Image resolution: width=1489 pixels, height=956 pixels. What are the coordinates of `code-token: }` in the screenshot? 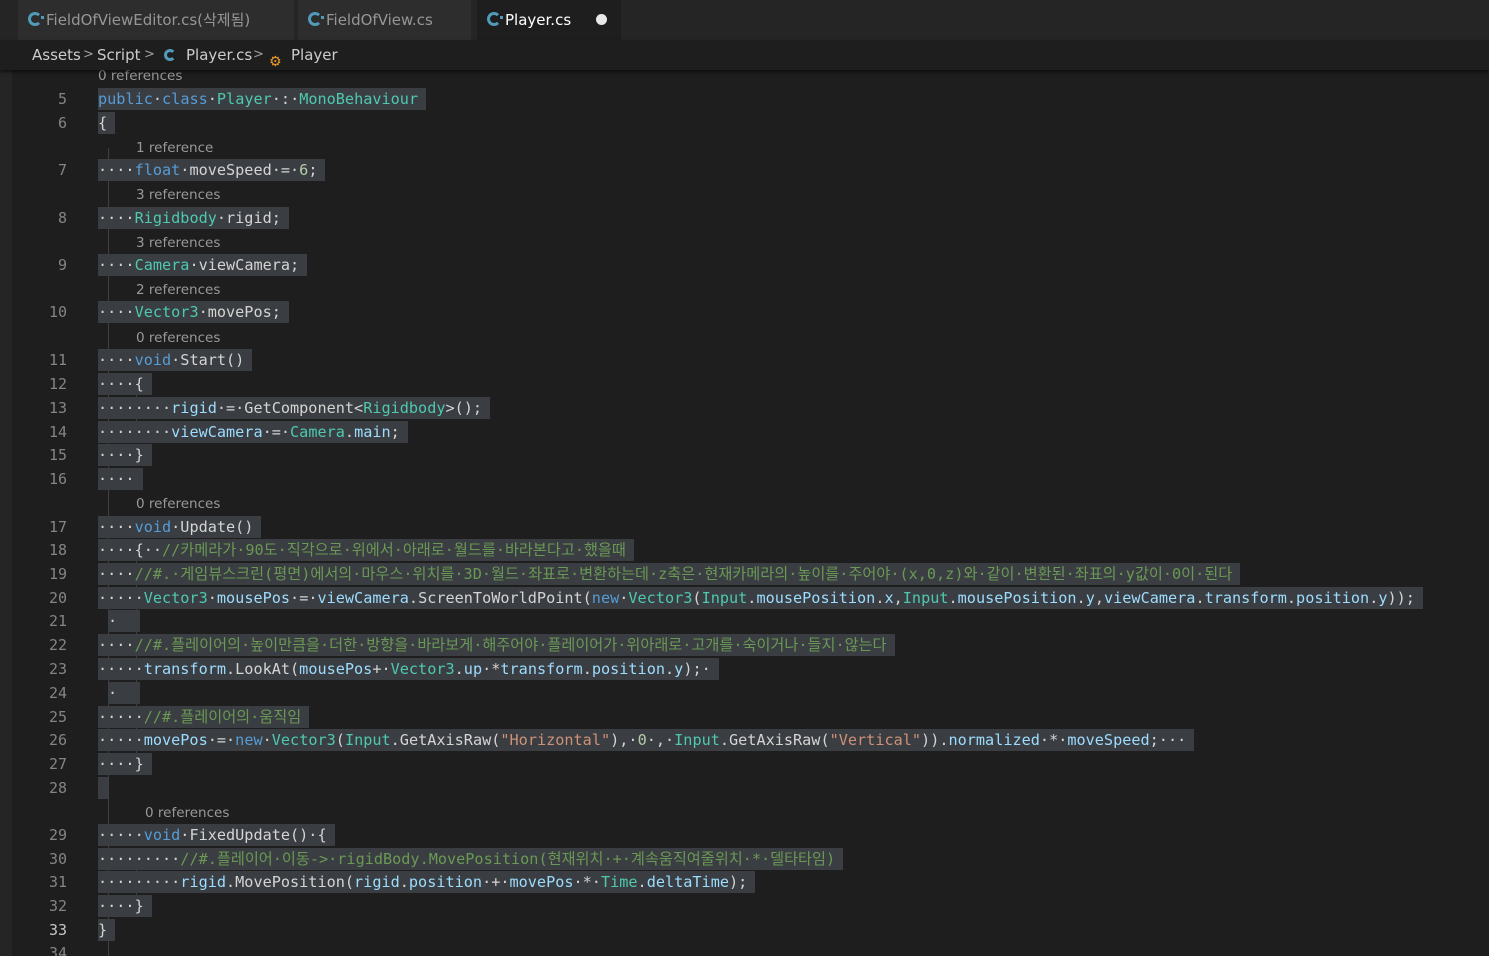 It's located at (103, 930).